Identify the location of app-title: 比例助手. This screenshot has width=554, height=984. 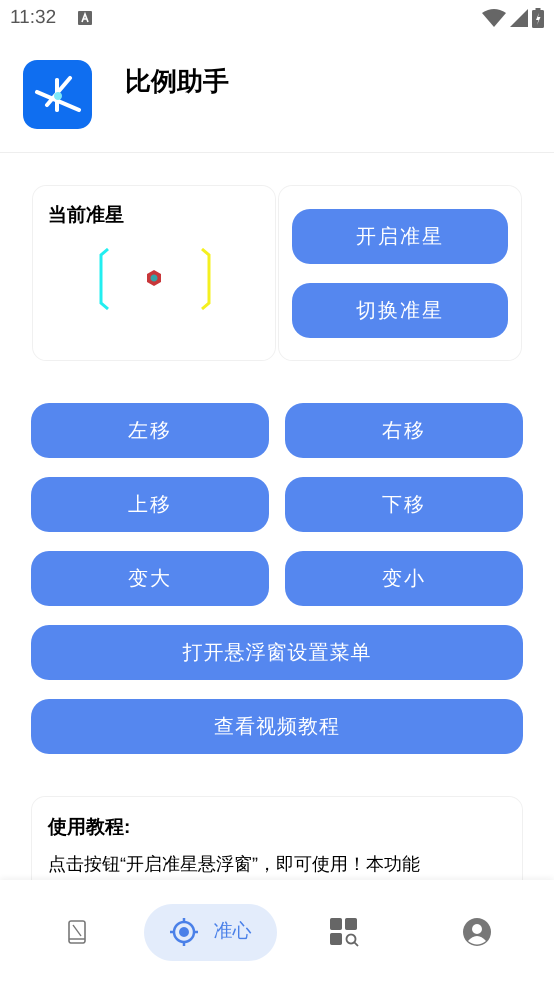
(177, 81).